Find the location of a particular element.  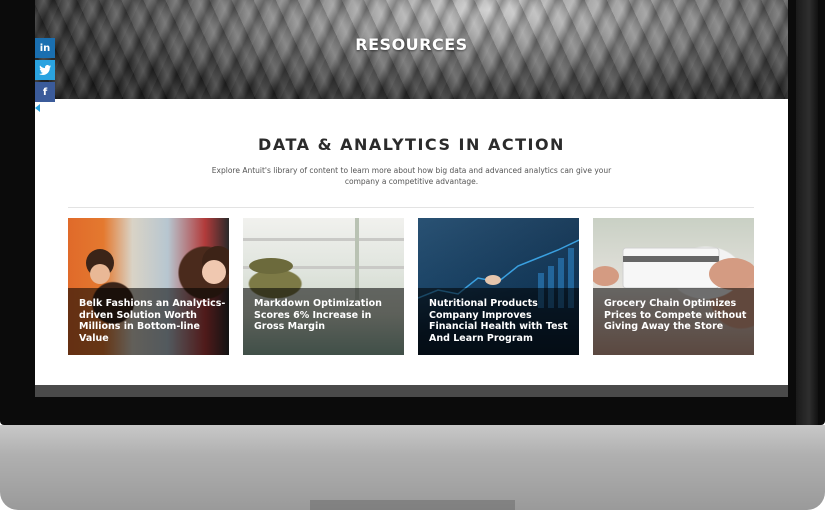

monitor-stand is located at coordinates (412, 505).